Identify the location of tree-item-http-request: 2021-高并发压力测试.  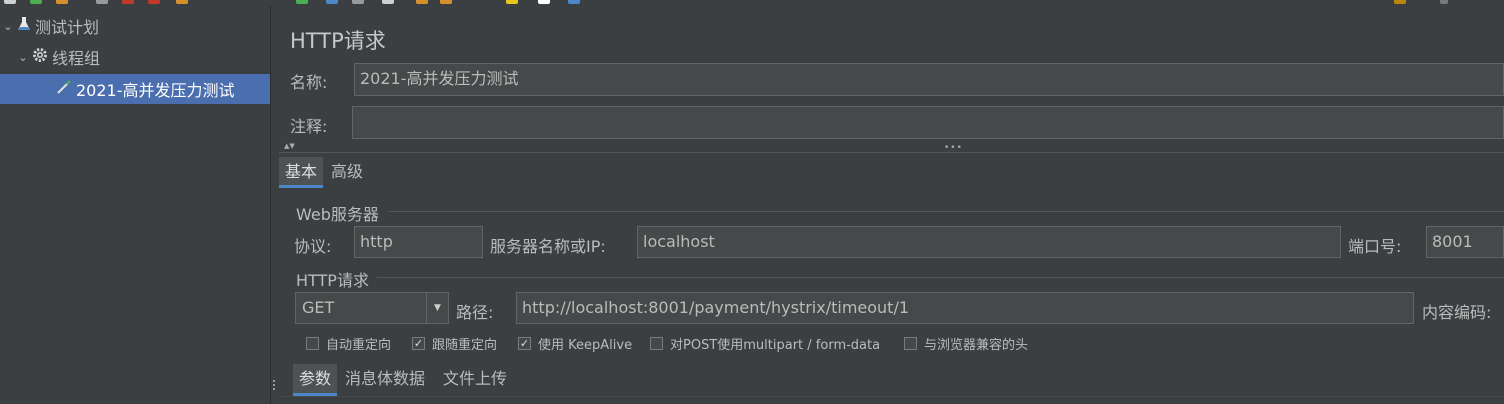
(135, 89).